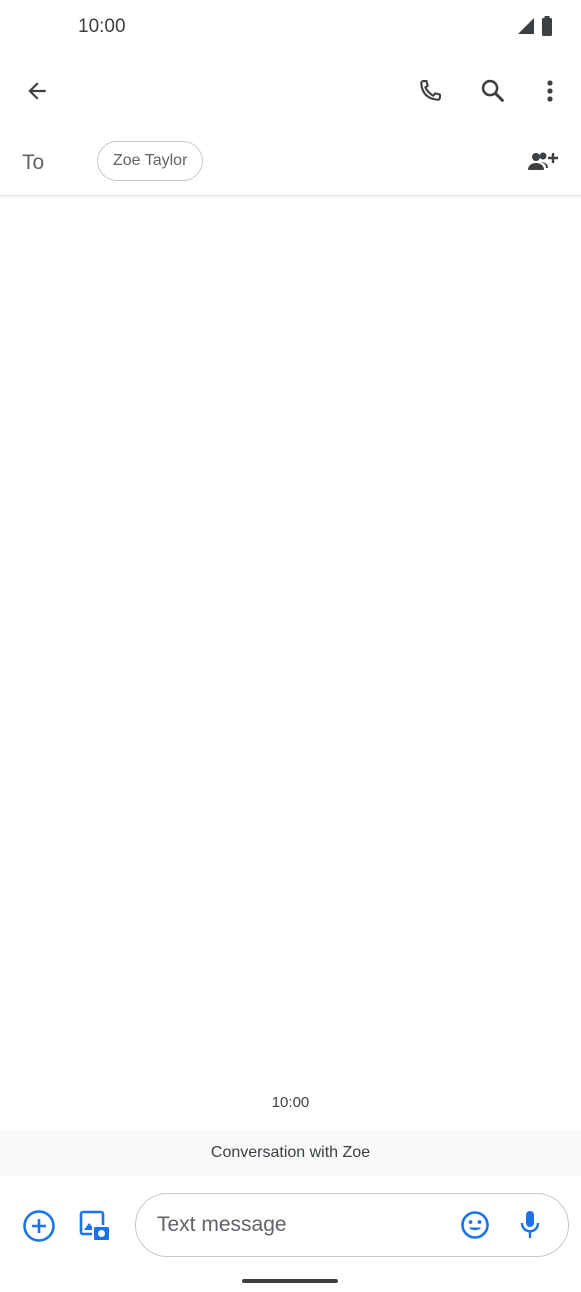  Describe the element at coordinates (302, 1225) in the screenshot. I see `text-message-input` at that location.